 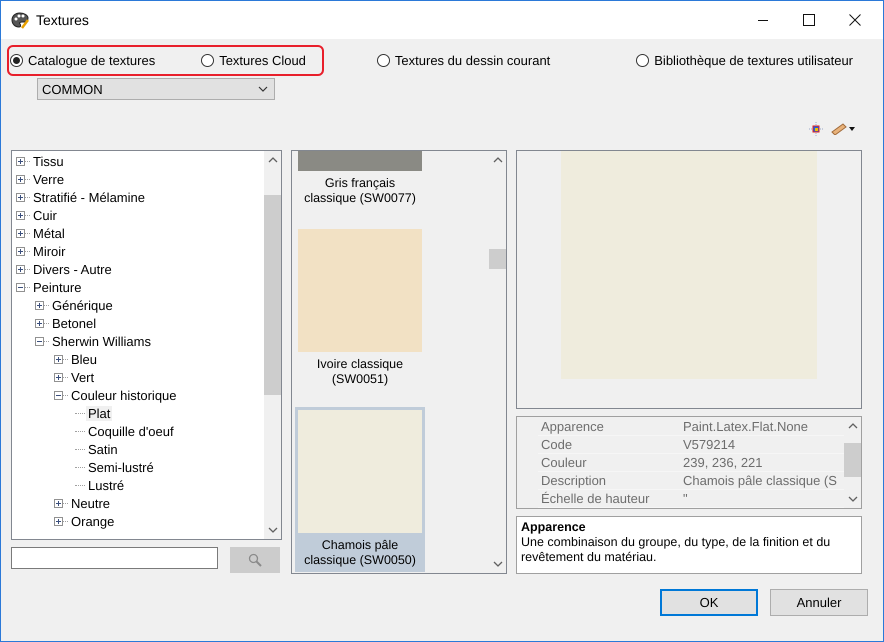 I want to click on source-radio: Bibliothèque de textures utilisateur, so click(x=744, y=60).